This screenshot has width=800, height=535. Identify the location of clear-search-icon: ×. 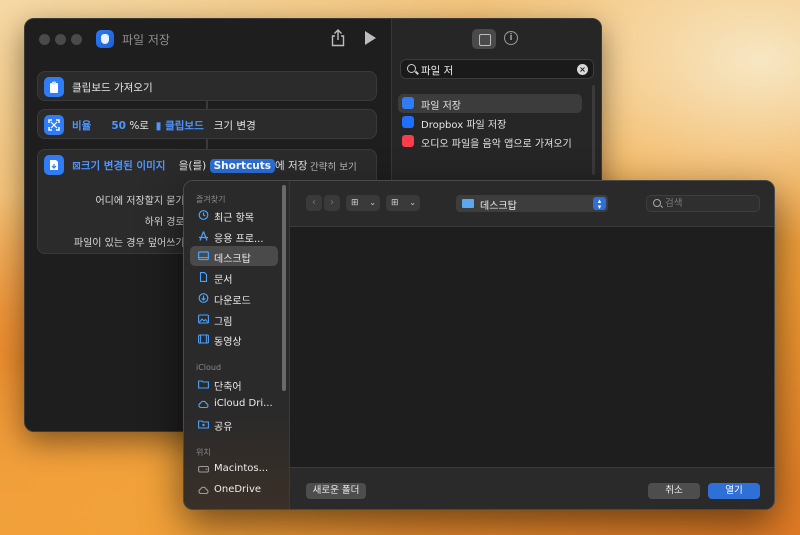
(582, 69).